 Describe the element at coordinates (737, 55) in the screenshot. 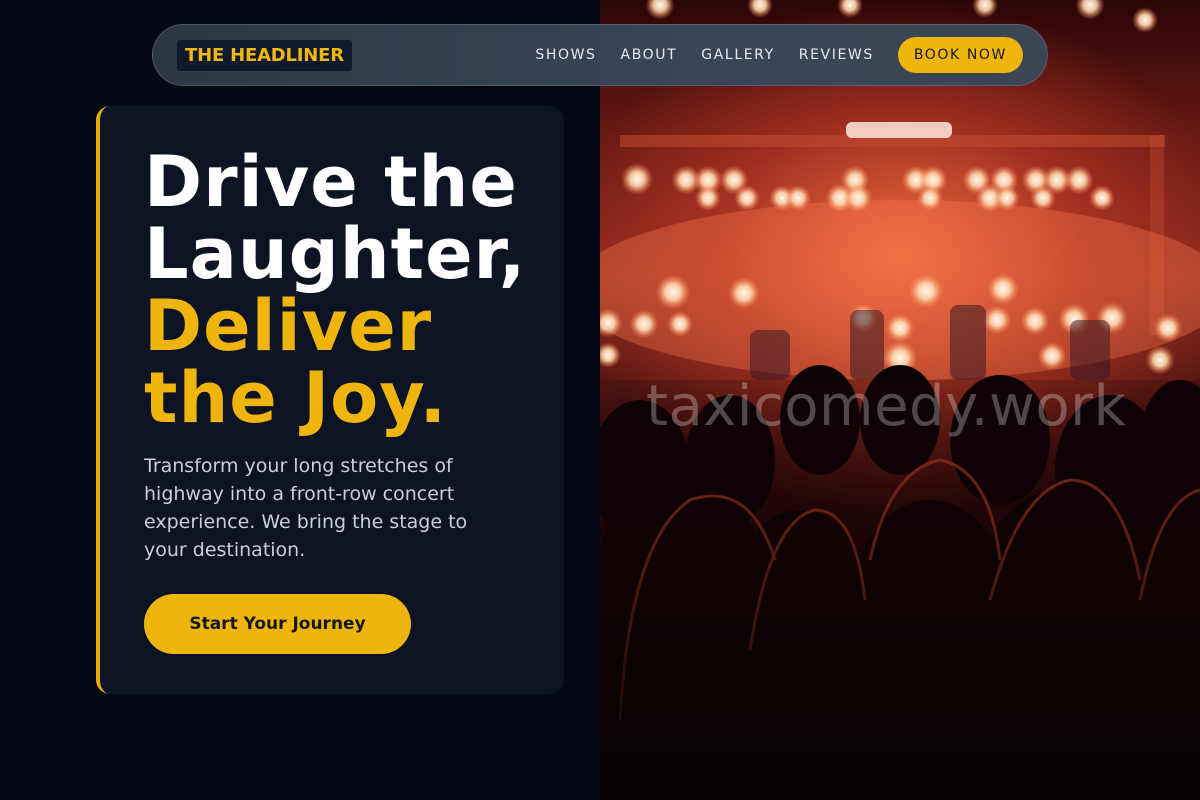

I see `nav-link-gallery: GALLERY` at that location.